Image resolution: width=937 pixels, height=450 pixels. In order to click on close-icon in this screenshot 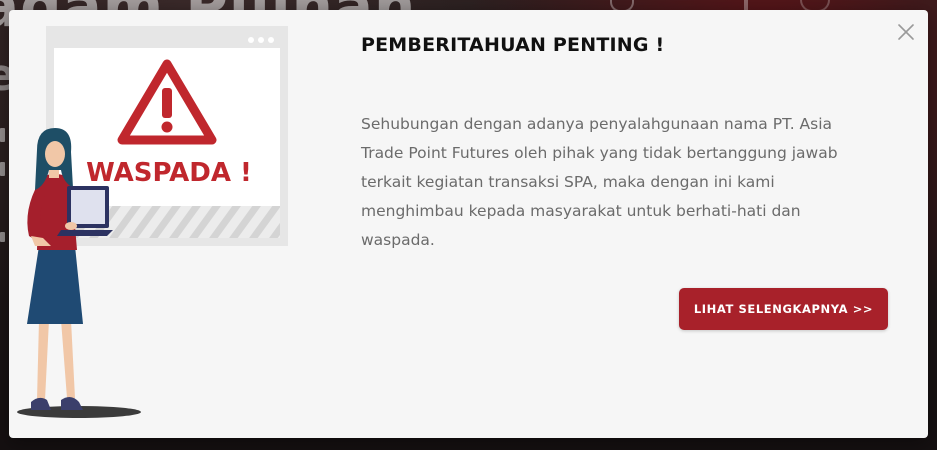, I will do `click(906, 32)`.